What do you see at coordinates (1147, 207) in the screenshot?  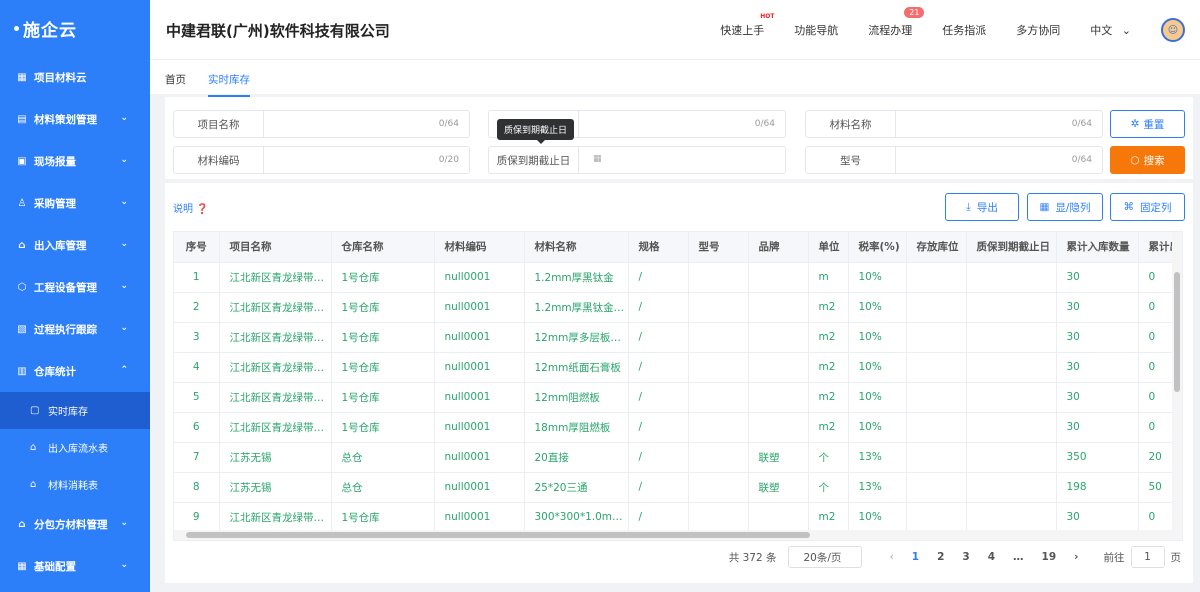 I see `fix-columns-button: ⌘ 固定列` at bounding box center [1147, 207].